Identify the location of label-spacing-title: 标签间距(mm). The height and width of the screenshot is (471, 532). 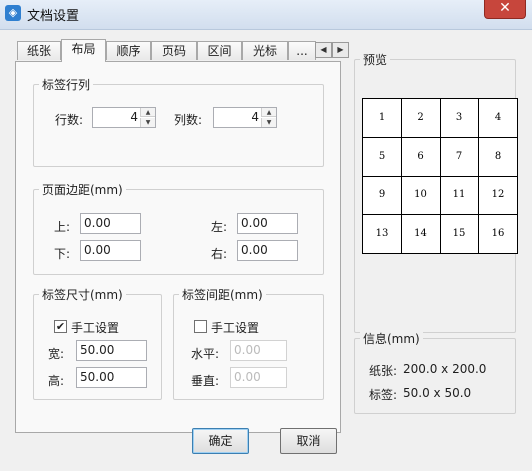
(222, 294).